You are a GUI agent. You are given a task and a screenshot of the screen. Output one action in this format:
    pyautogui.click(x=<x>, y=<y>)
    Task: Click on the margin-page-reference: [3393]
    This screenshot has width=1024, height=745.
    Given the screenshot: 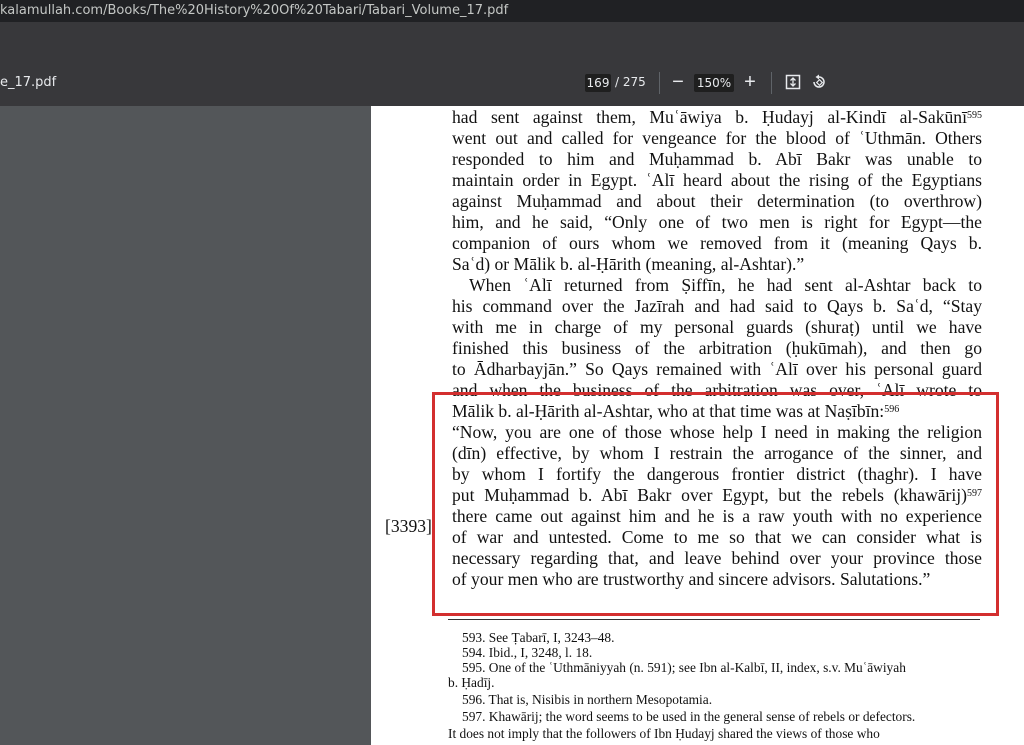 What is the action you would take?
    pyautogui.click(x=408, y=526)
    